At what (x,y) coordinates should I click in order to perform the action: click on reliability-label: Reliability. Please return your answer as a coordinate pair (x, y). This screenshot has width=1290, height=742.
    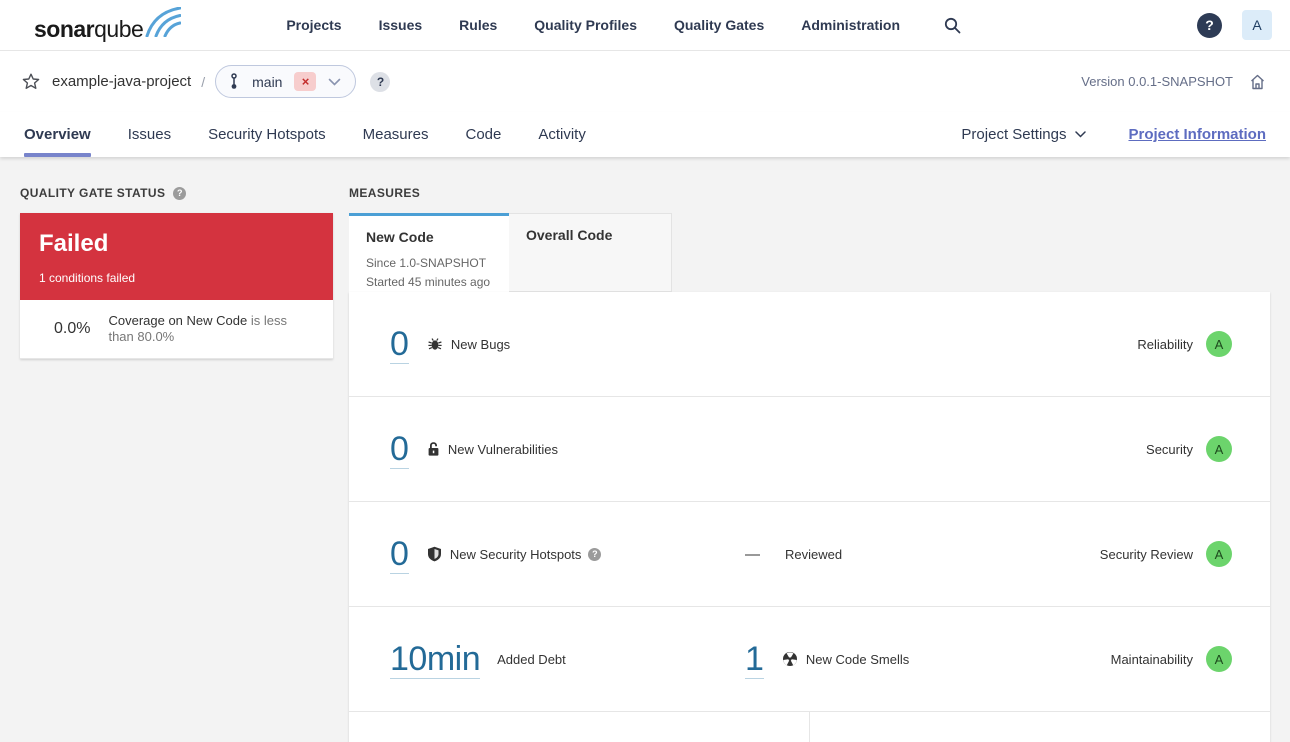
    Looking at the image, I should click on (1165, 344).